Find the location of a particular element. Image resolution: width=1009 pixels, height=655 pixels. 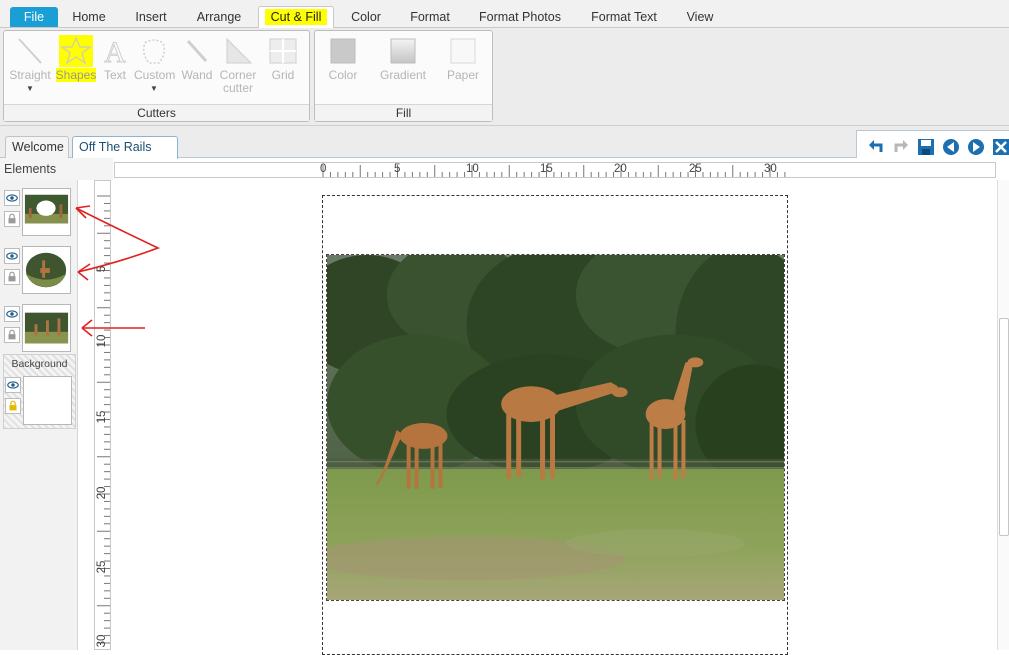

background-label: Background is located at coordinates (39, 364).